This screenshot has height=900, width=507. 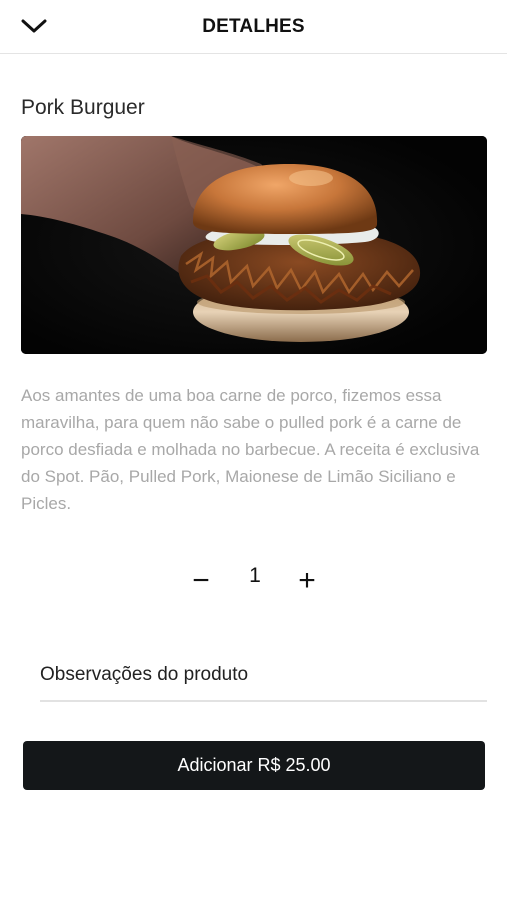 I want to click on decrease-quantity-button: −, so click(x=201, y=581).